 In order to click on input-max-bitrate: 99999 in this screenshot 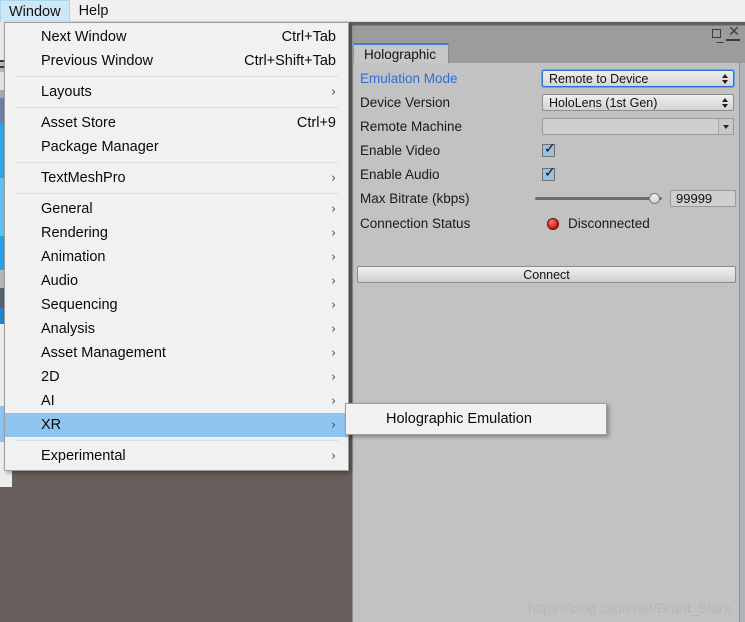, I will do `click(703, 198)`.